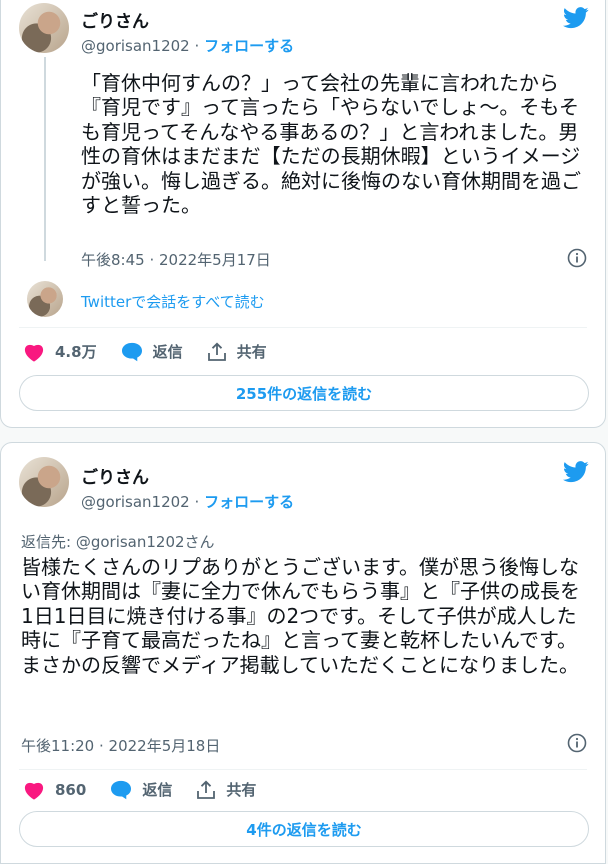 The image size is (608, 864). I want to click on action-bar: 4.8万 返信 共有, so click(157, 351).